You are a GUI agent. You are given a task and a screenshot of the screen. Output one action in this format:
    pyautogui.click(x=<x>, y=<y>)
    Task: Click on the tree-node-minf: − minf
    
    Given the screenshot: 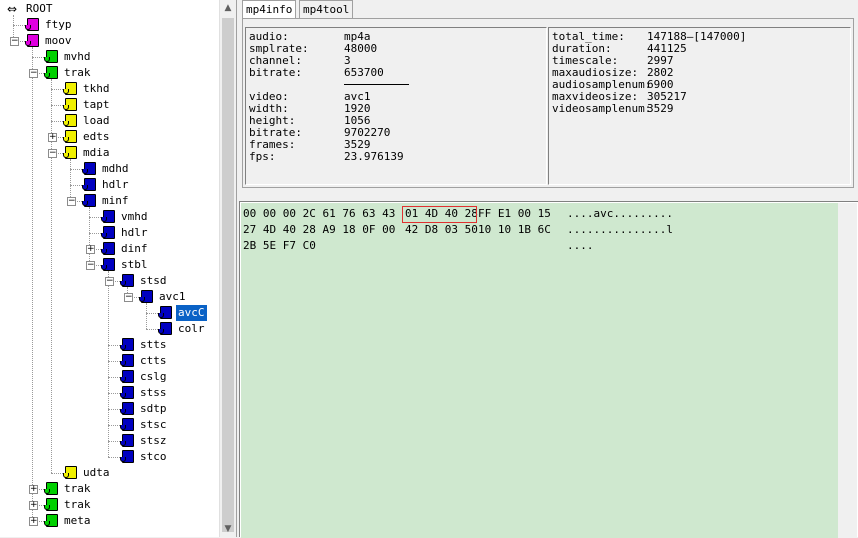 What is the action you would take?
    pyautogui.click(x=109, y=201)
    